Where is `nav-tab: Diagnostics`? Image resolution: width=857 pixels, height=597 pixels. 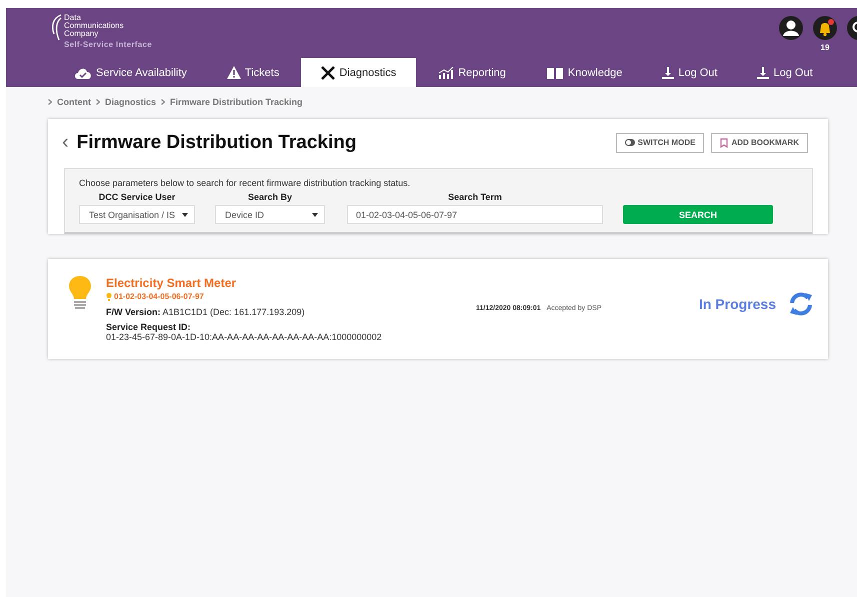
nav-tab: Diagnostics is located at coordinates (358, 72).